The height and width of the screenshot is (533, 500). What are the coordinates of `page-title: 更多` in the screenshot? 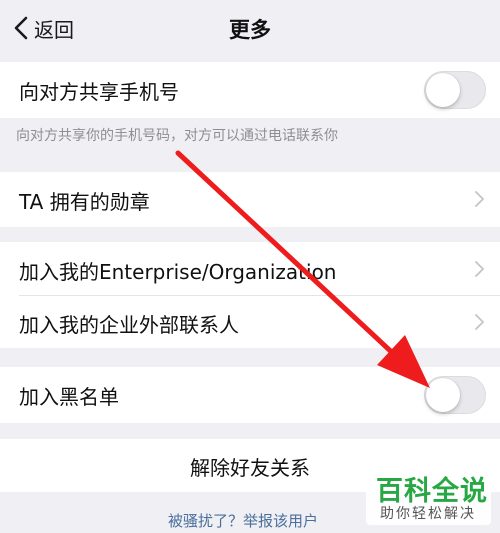 It's located at (250, 30).